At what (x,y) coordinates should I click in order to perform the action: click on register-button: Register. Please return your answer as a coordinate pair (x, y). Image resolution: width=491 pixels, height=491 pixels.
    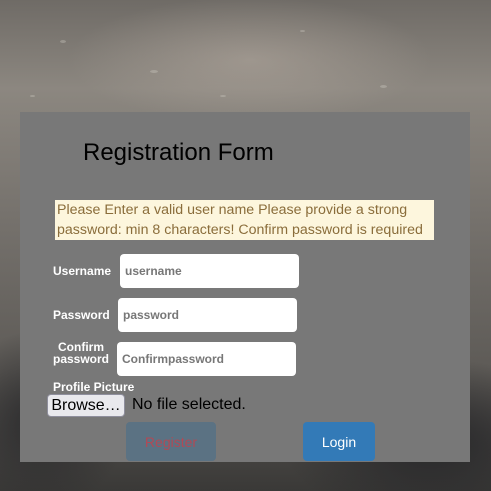
    Looking at the image, I should click on (171, 441).